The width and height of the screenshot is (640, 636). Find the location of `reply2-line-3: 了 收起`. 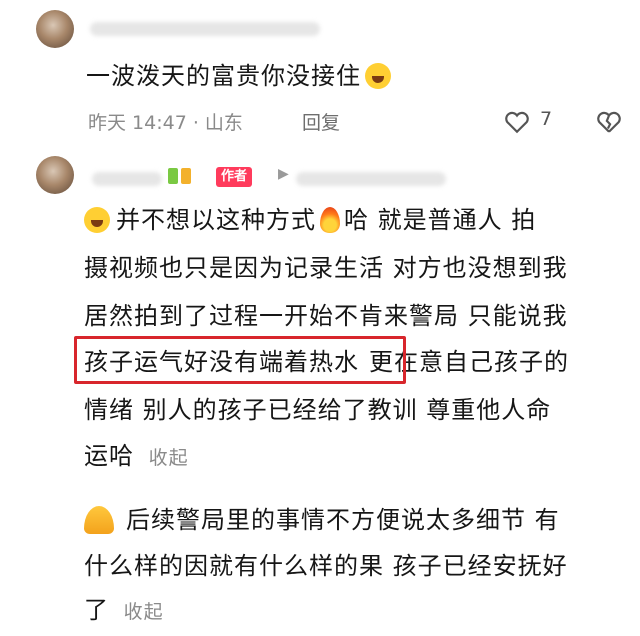

reply2-line-3: 了 收起 is located at coordinates (124, 611).